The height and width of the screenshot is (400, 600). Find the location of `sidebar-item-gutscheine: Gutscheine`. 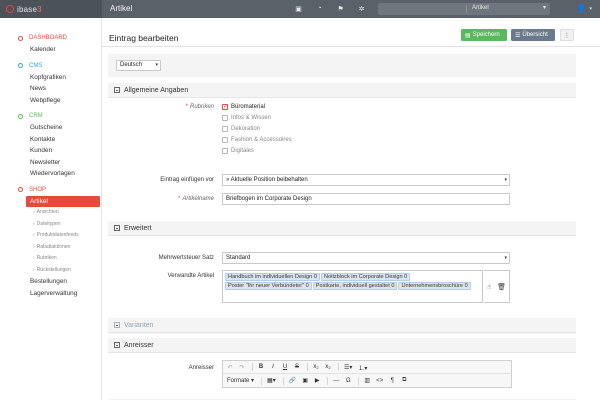

sidebar-item-gutscheine: Gutscheine is located at coordinates (50, 128).